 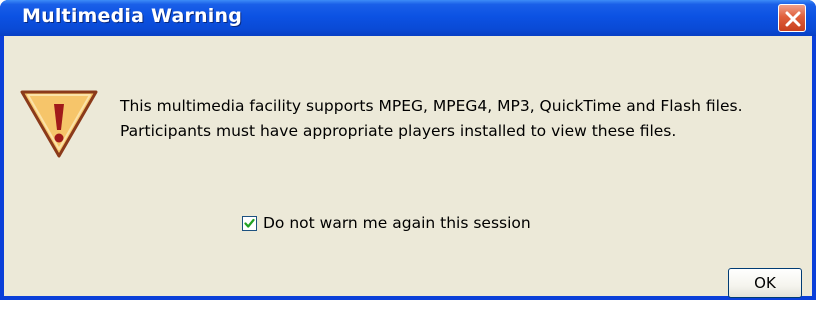 I want to click on dialog-title: Multimedia Warning, so click(x=132, y=16).